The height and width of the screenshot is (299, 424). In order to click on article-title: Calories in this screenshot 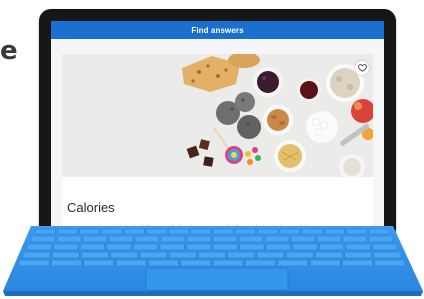, I will do `click(91, 207)`.